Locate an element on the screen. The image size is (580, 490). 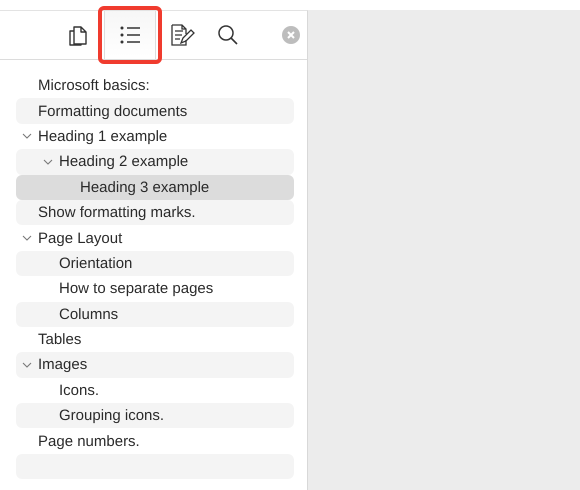
outline-item: Icons. is located at coordinates (155, 391).